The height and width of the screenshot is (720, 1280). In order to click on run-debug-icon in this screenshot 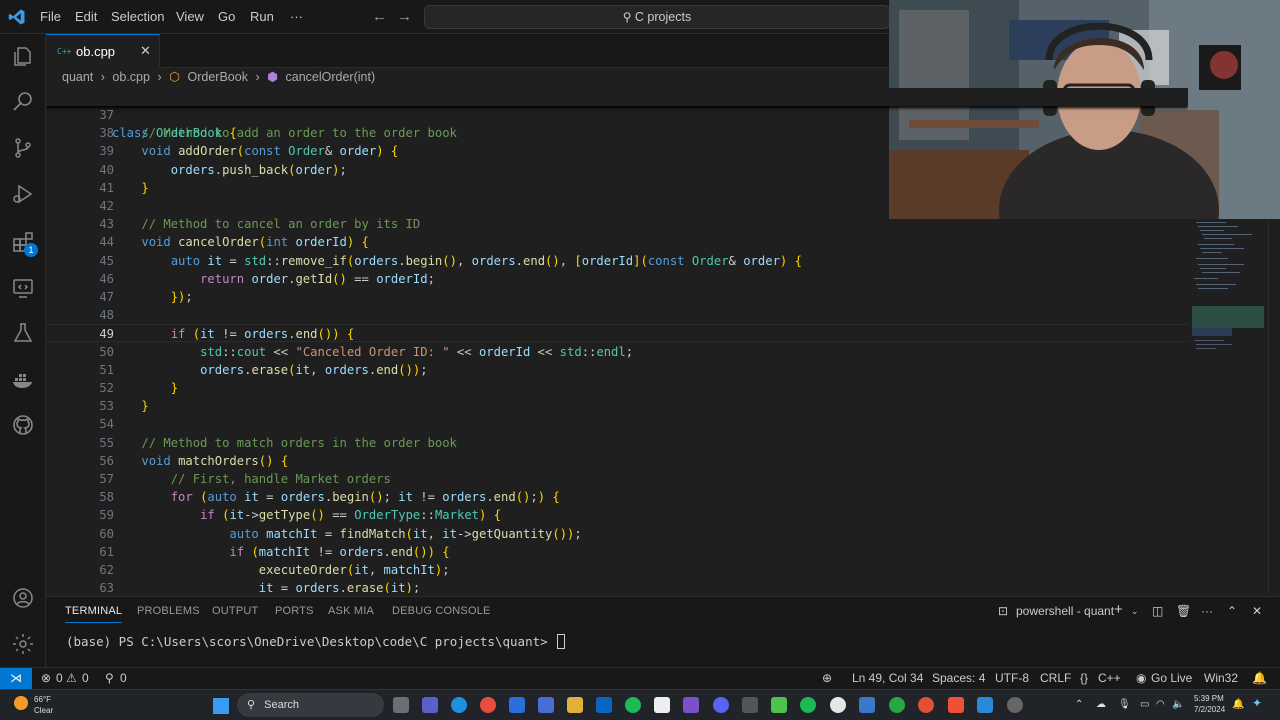, I will do `click(23, 194)`.